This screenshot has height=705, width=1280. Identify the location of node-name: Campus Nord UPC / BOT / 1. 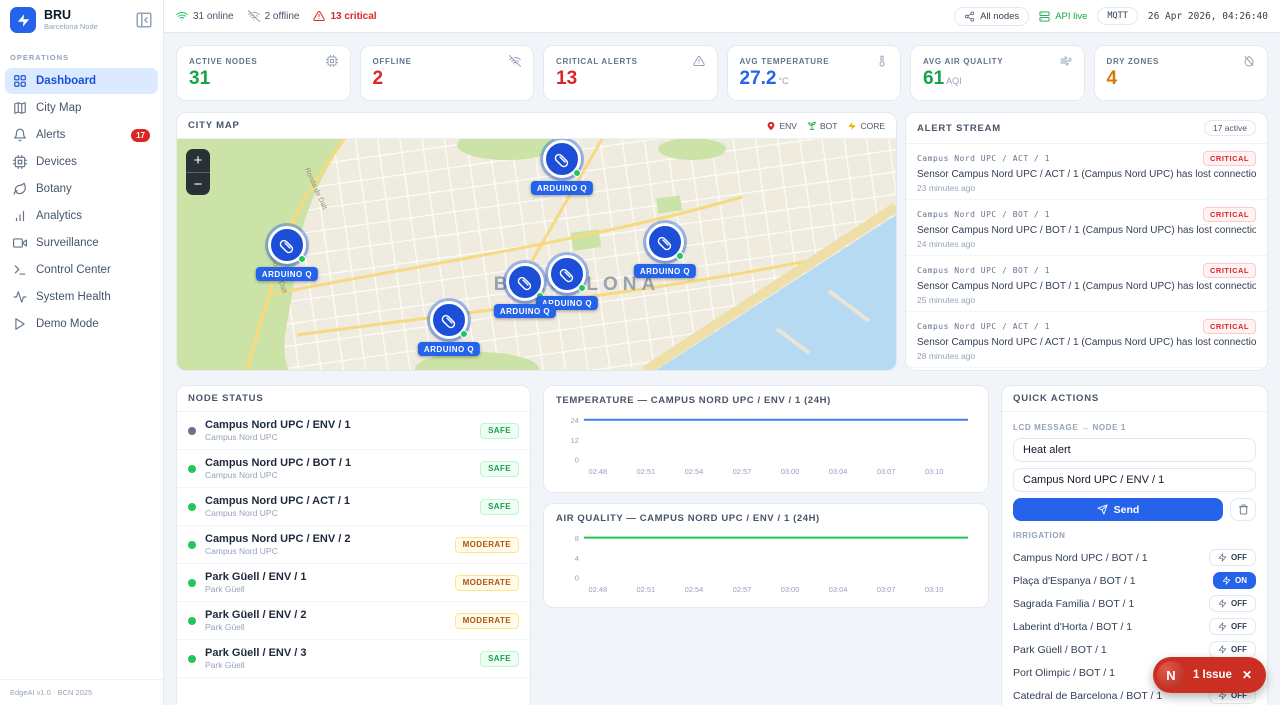
(278, 463).